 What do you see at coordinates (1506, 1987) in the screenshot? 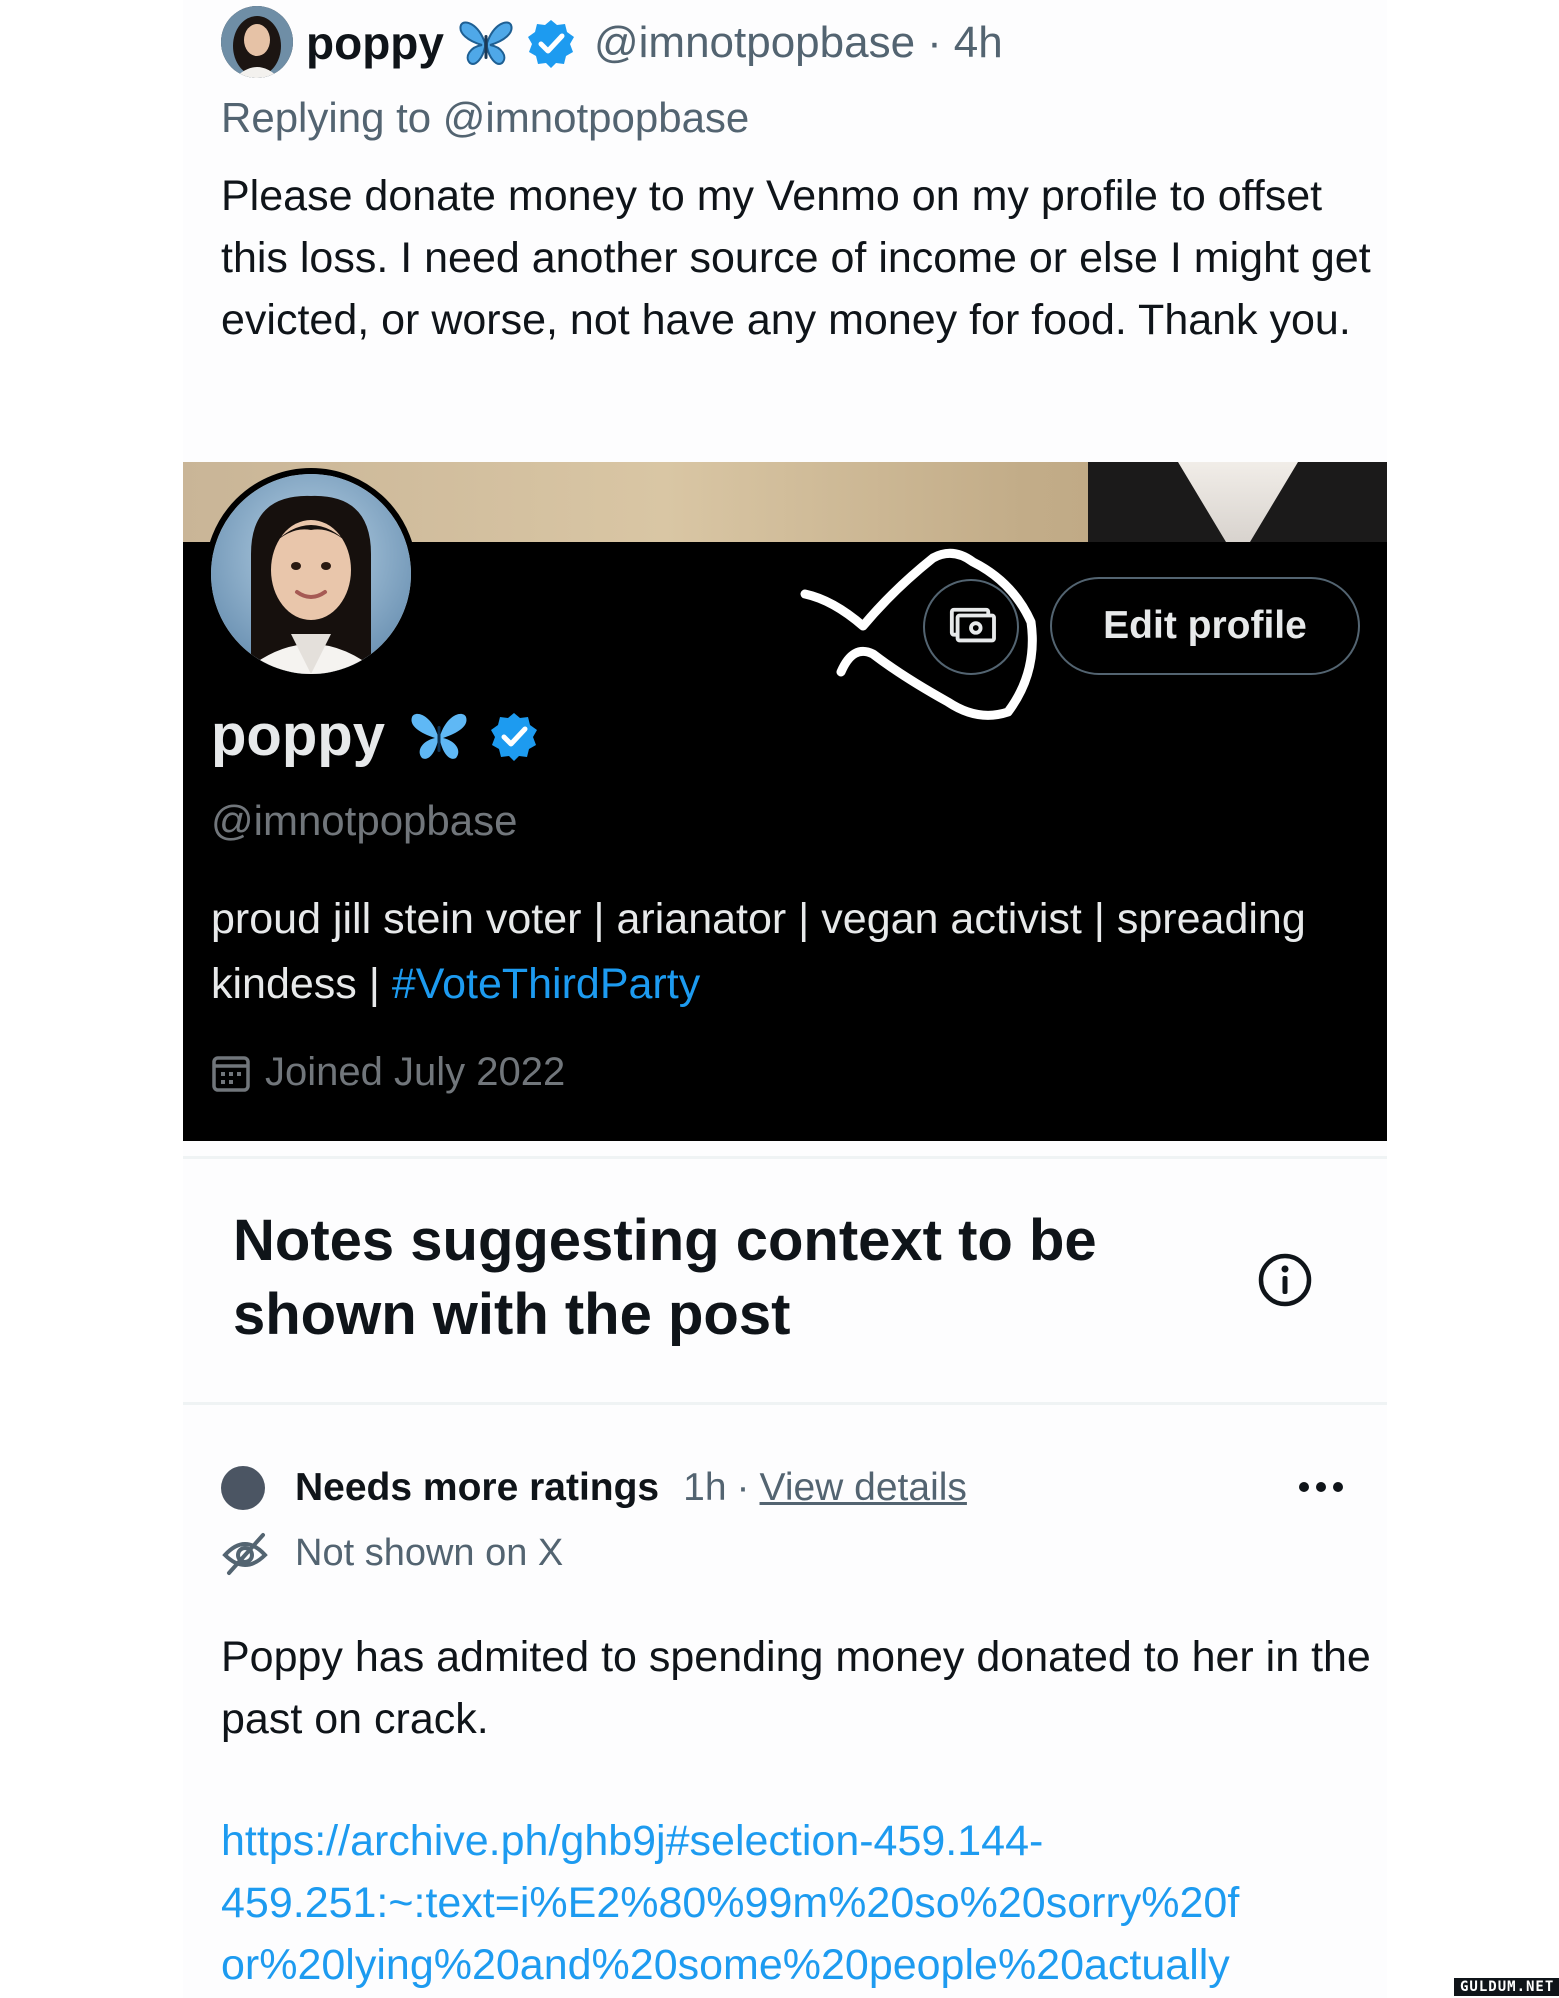
I see `site-watermark: GULDUM.NET` at bounding box center [1506, 1987].